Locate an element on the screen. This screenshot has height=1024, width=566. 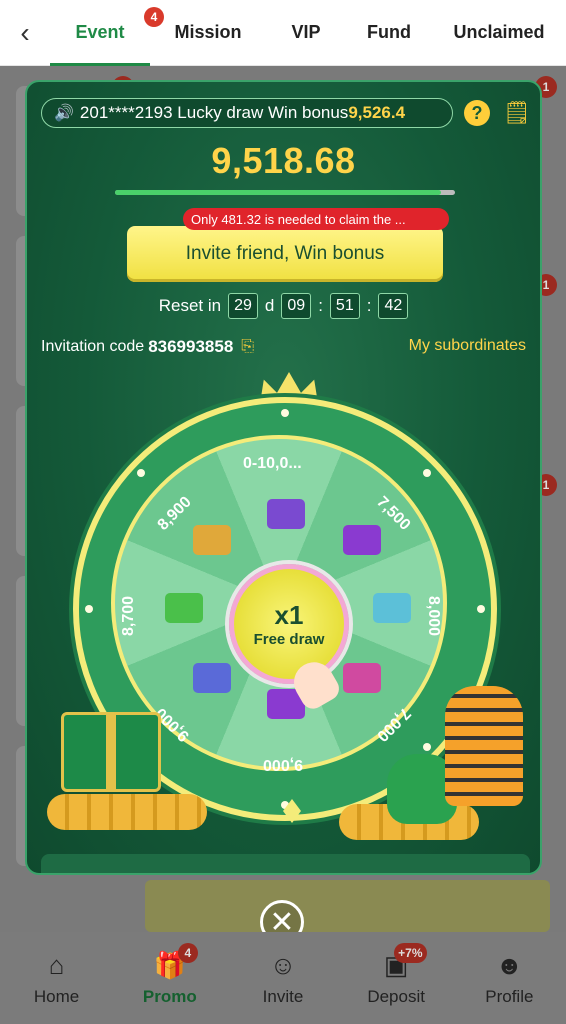
free-draw-button: x1 Free draw is located at coordinates (289, 624).